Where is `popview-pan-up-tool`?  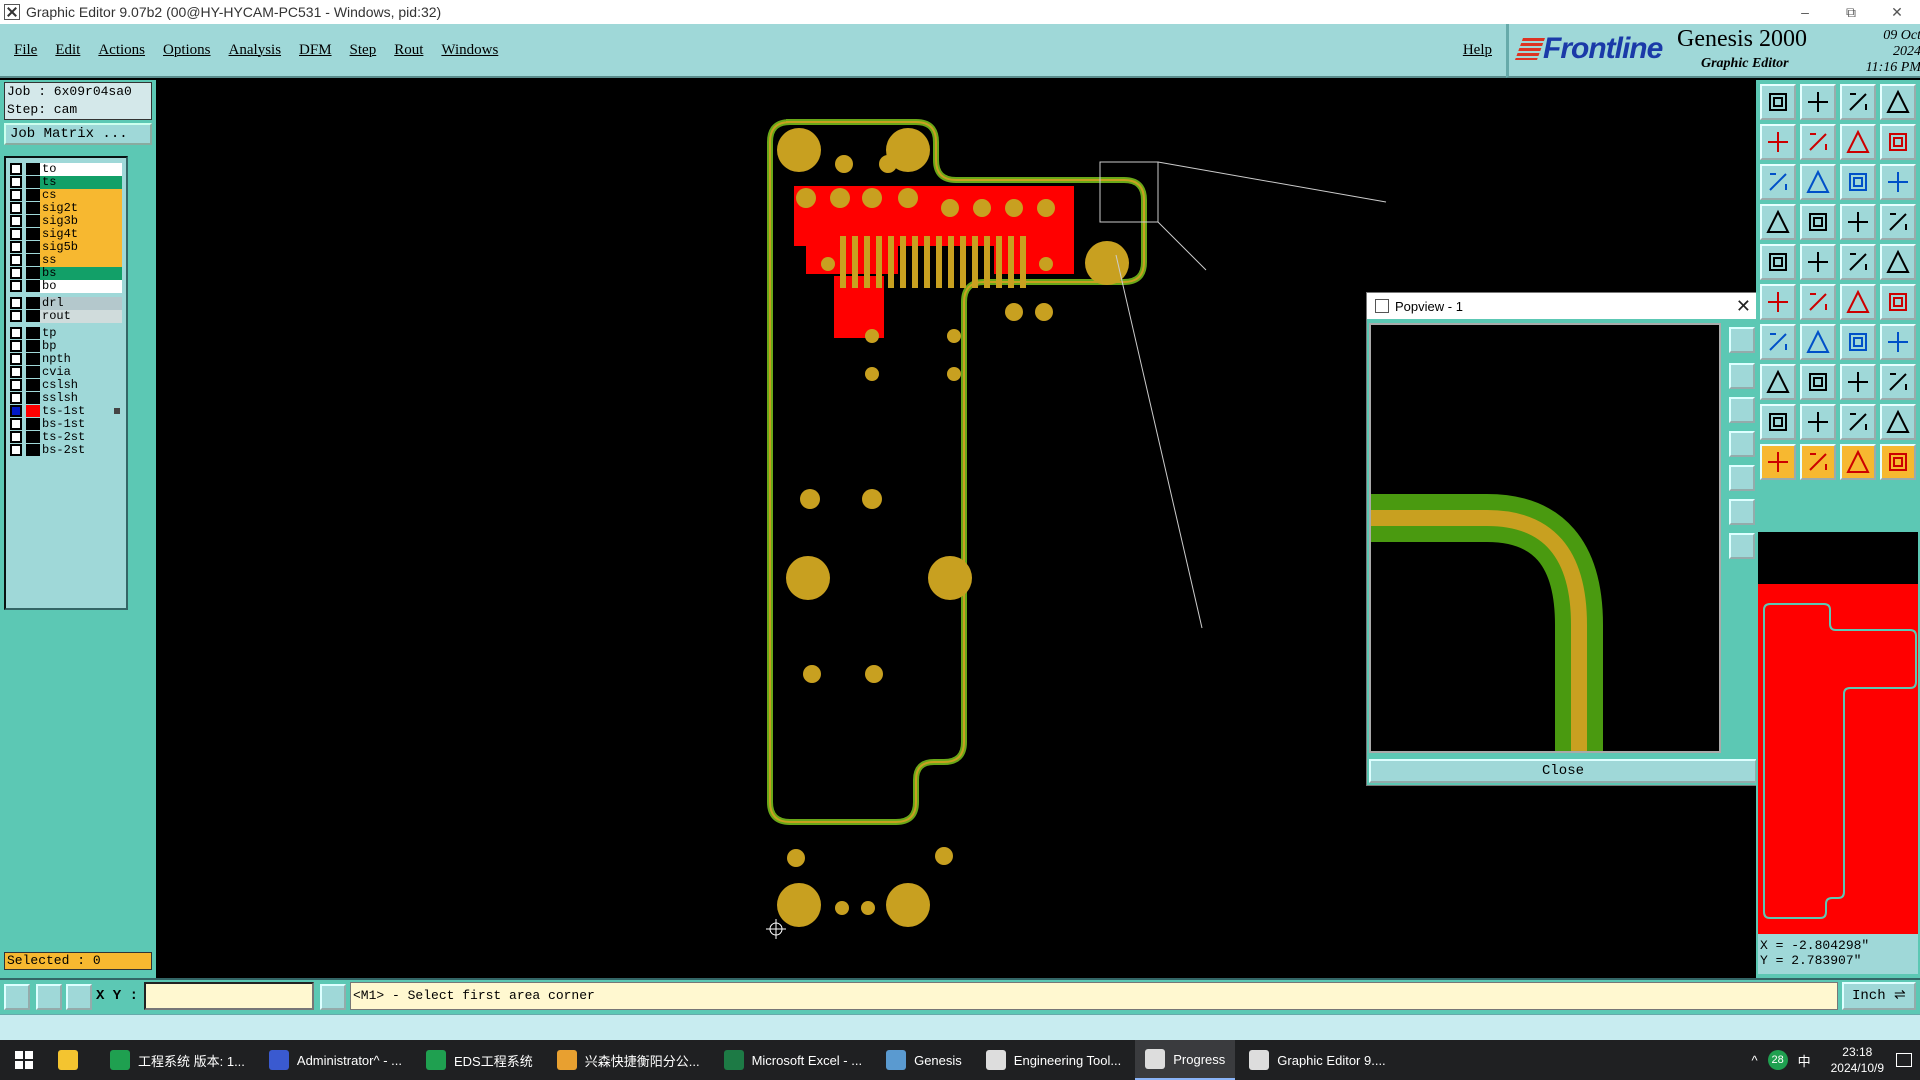
popview-pan-up-tool is located at coordinates (1742, 376).